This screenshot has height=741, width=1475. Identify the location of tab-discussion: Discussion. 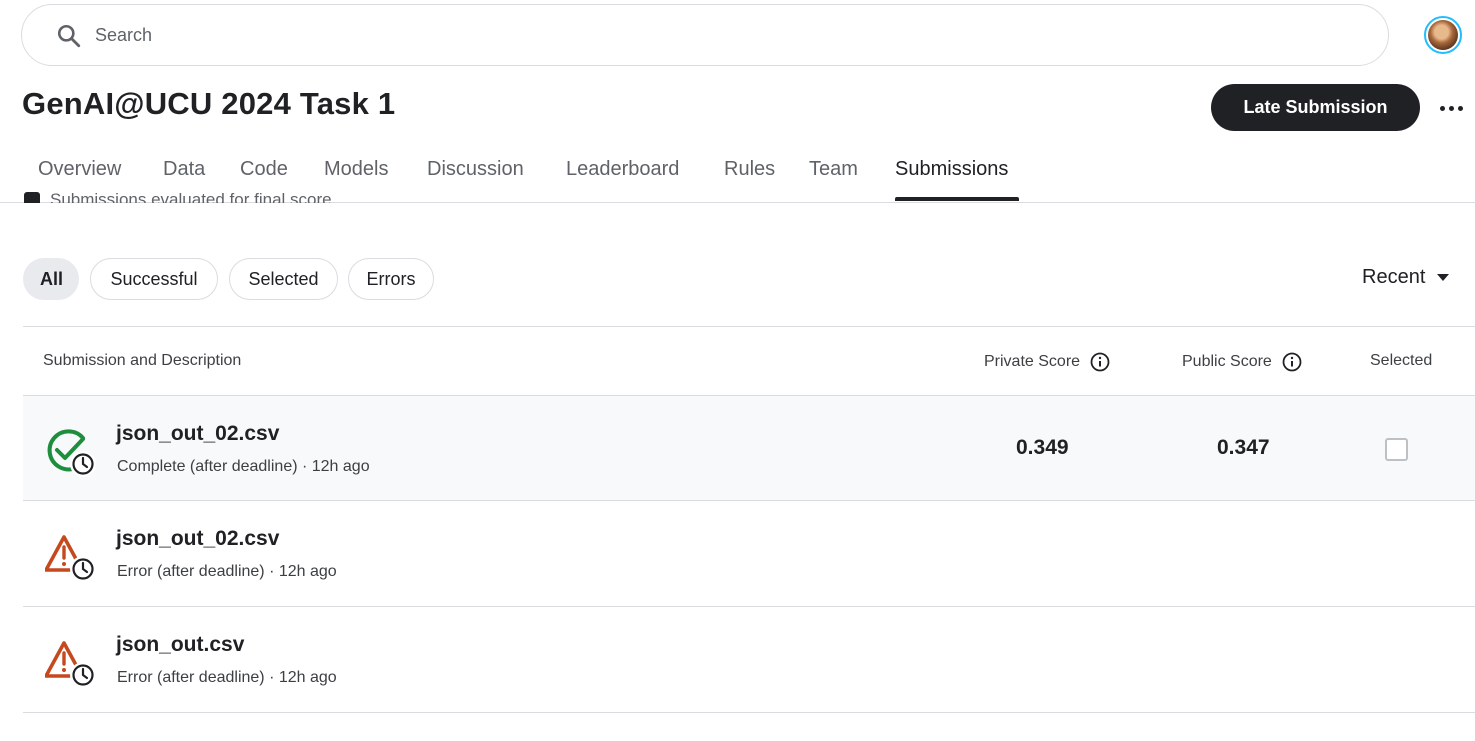
(475, 169).